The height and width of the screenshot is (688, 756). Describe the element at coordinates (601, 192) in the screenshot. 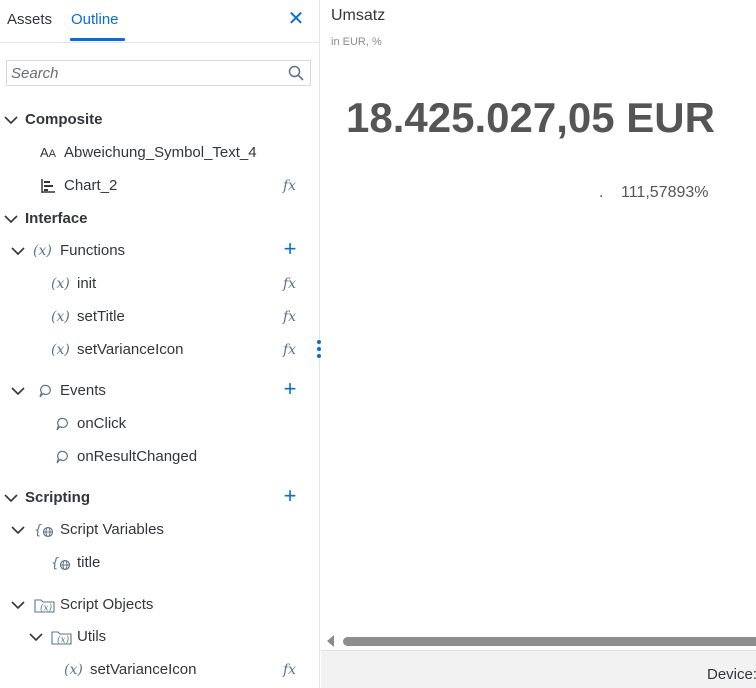

I see `variance-symbol: .` at that location.